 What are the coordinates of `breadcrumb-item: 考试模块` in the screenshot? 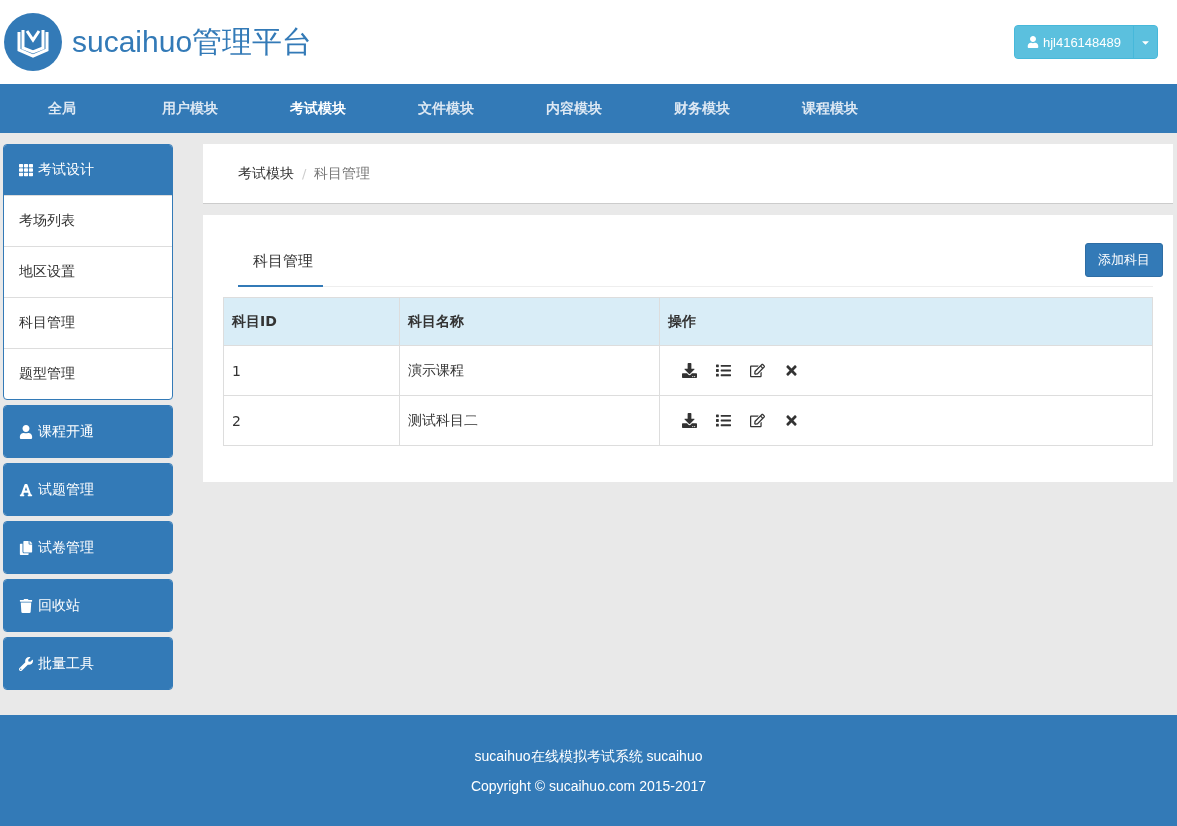 It's located at (266, 173).